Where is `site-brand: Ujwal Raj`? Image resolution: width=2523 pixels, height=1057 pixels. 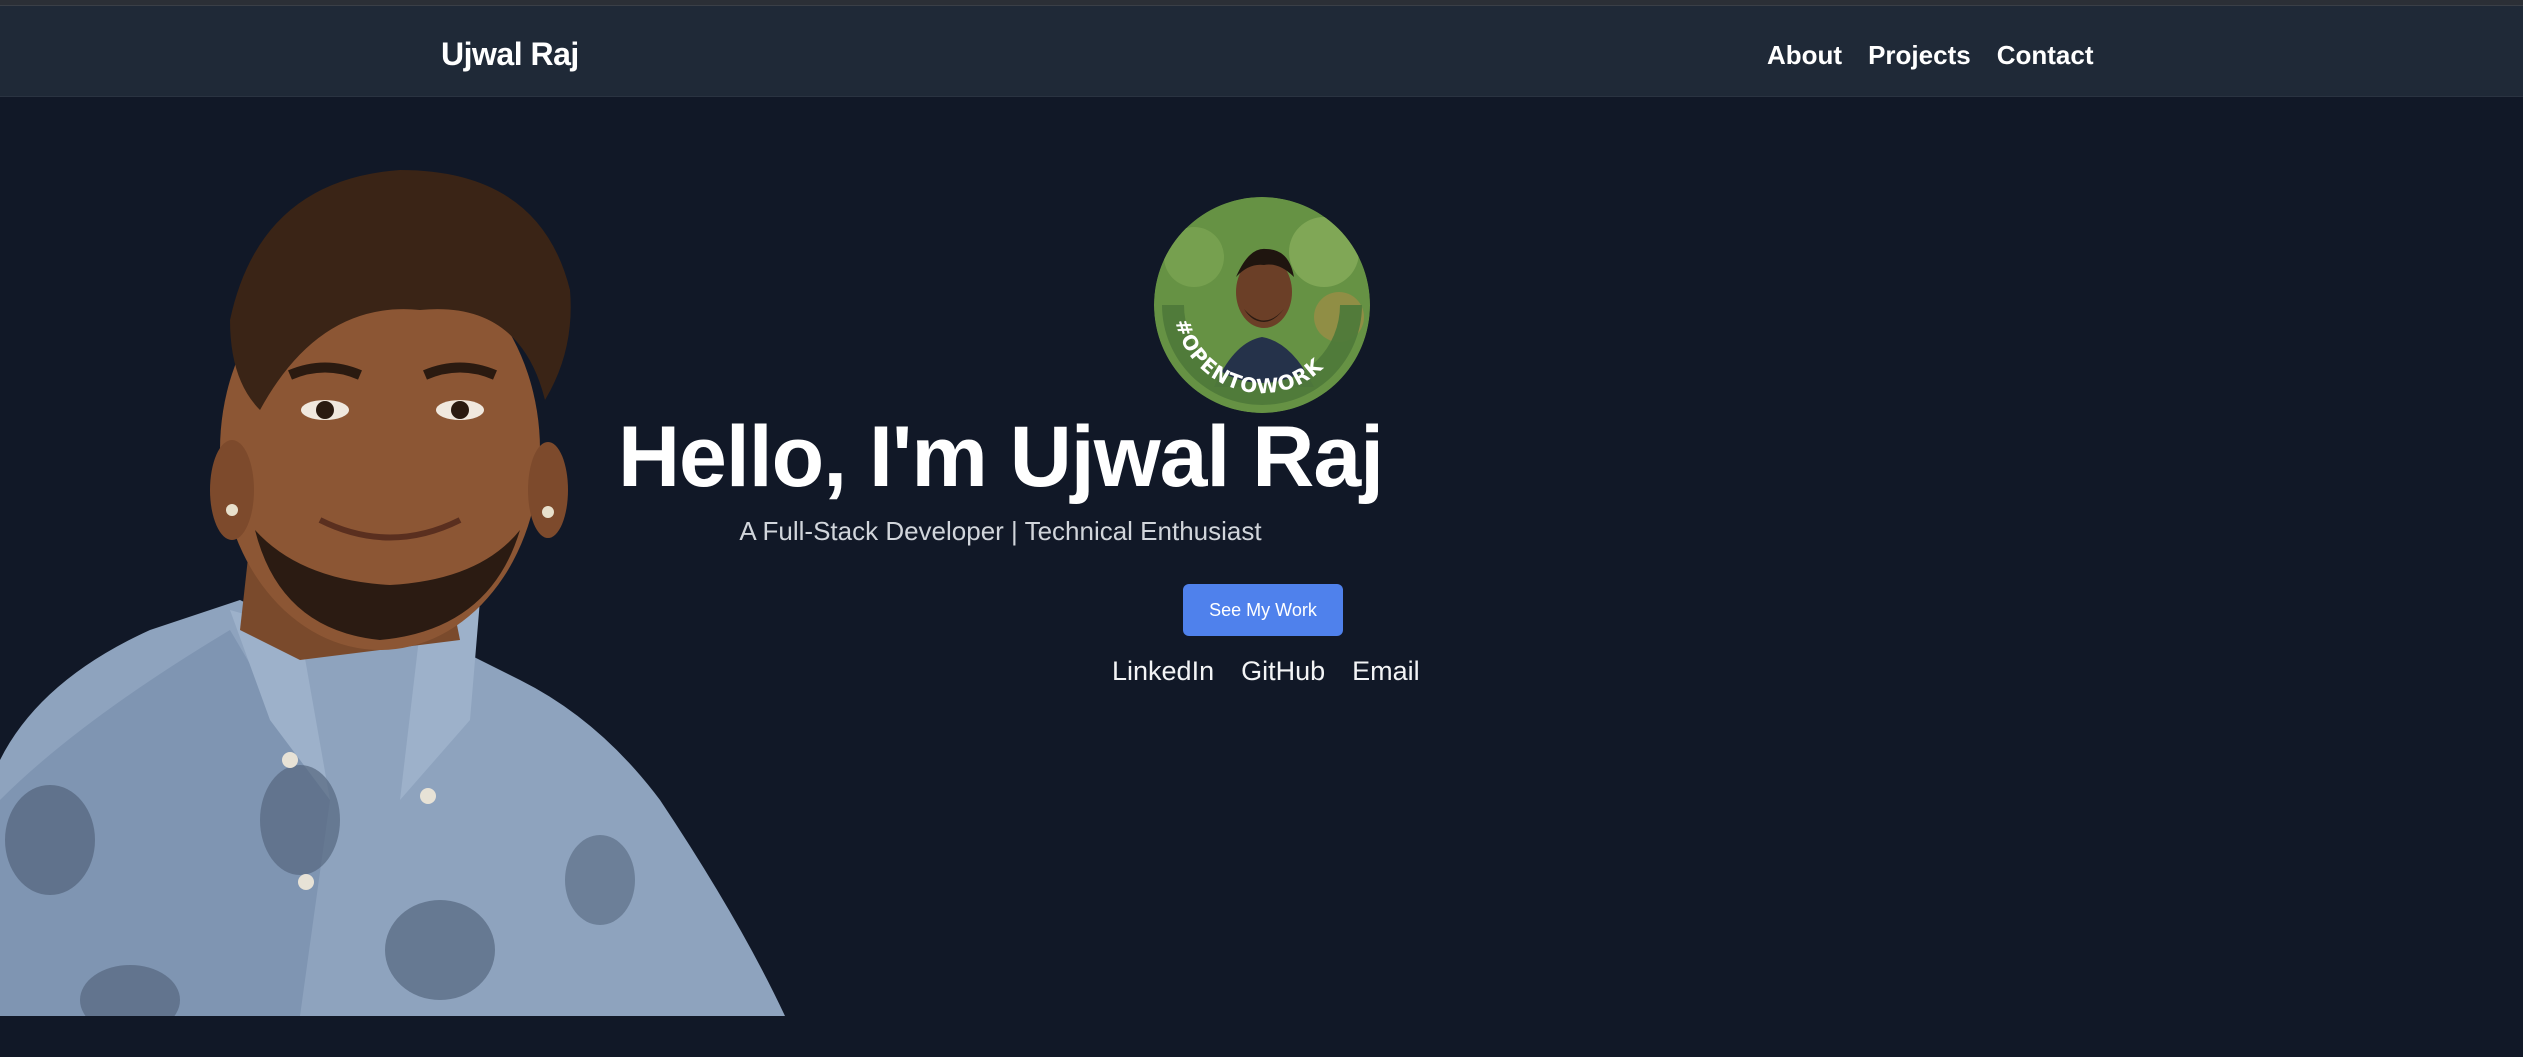 site-brand: Ujwal Raj is located at coordinates (510, 54).